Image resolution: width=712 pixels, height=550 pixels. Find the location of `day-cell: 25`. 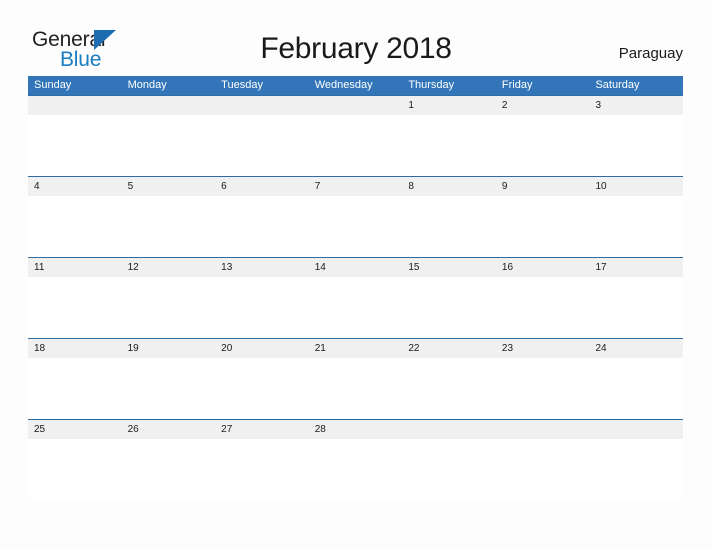

day-cell: 25 is located at coordinates (75, 429).